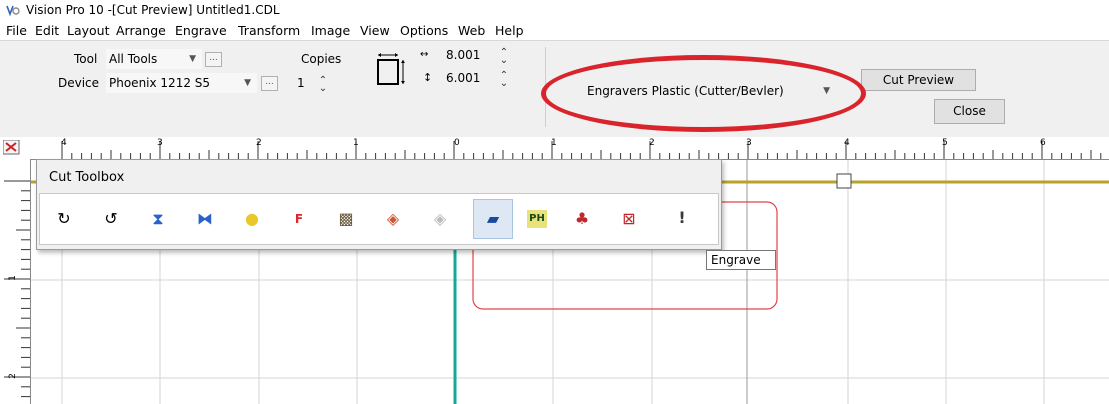 The width and height of the screenshot is (1109, 404). Describe the element at coordinates (504, 80) in the screenshot. I see `height-spinner-icon: ⌃ ⌄` at that location.